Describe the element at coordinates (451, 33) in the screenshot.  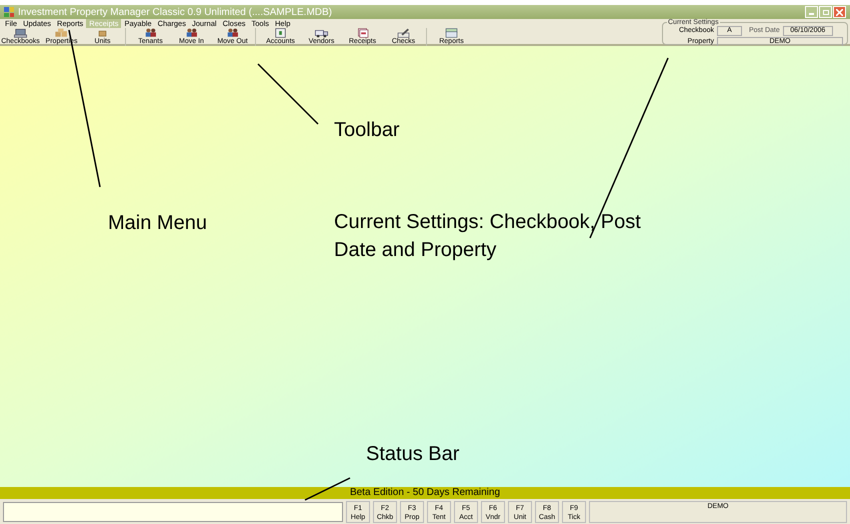
I see `report-icon` at that location.